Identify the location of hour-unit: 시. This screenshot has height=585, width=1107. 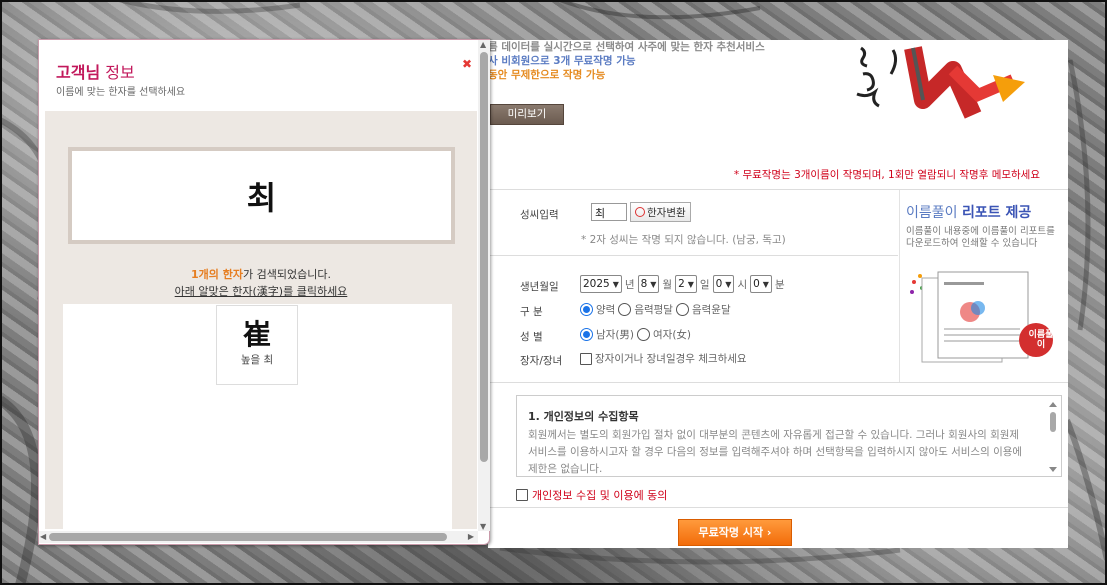
(742, 284).